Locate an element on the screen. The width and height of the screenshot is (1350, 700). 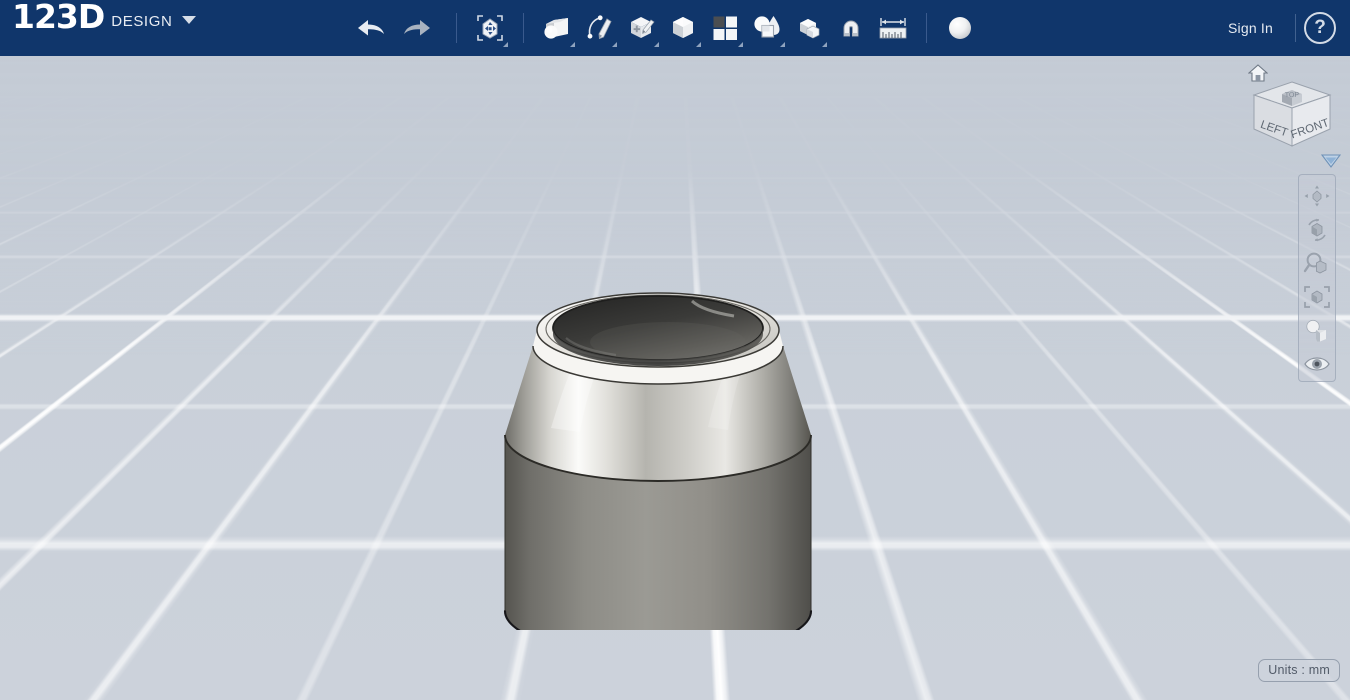
view-cube-control: TOP LEFT FRONT is located at coordinates (1292, 115).